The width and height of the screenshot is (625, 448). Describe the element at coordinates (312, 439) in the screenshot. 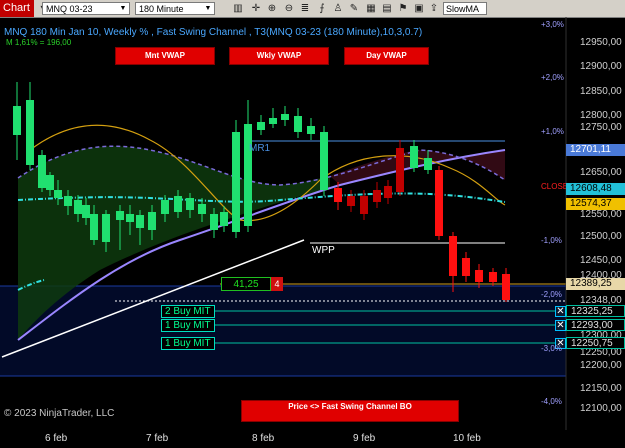

I see `time-axis: 6 feb 7 feb 8 feb 9 feb 10 feb` at that location.